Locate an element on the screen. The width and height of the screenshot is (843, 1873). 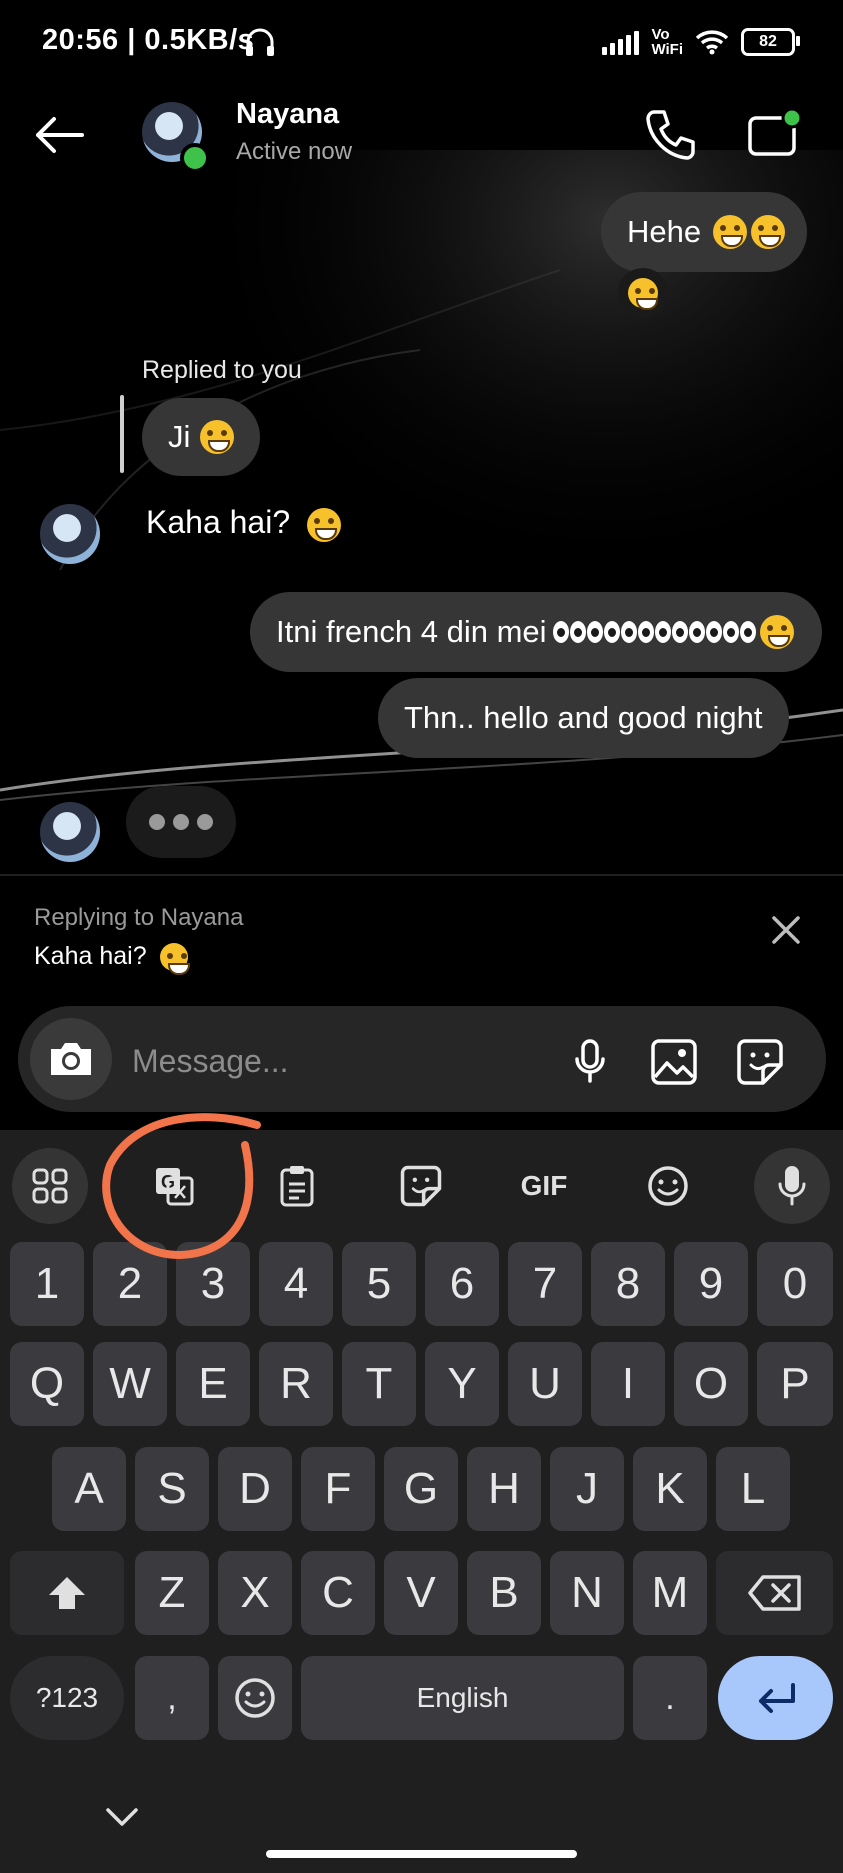
key-w: W is located at coordinates (130, 1384).